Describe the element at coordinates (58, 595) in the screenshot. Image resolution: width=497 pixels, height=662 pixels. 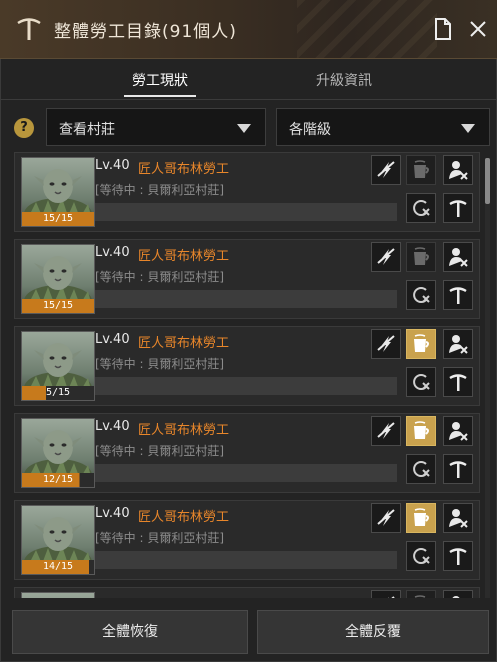
I see `goblin-portrait-icon` at that location.